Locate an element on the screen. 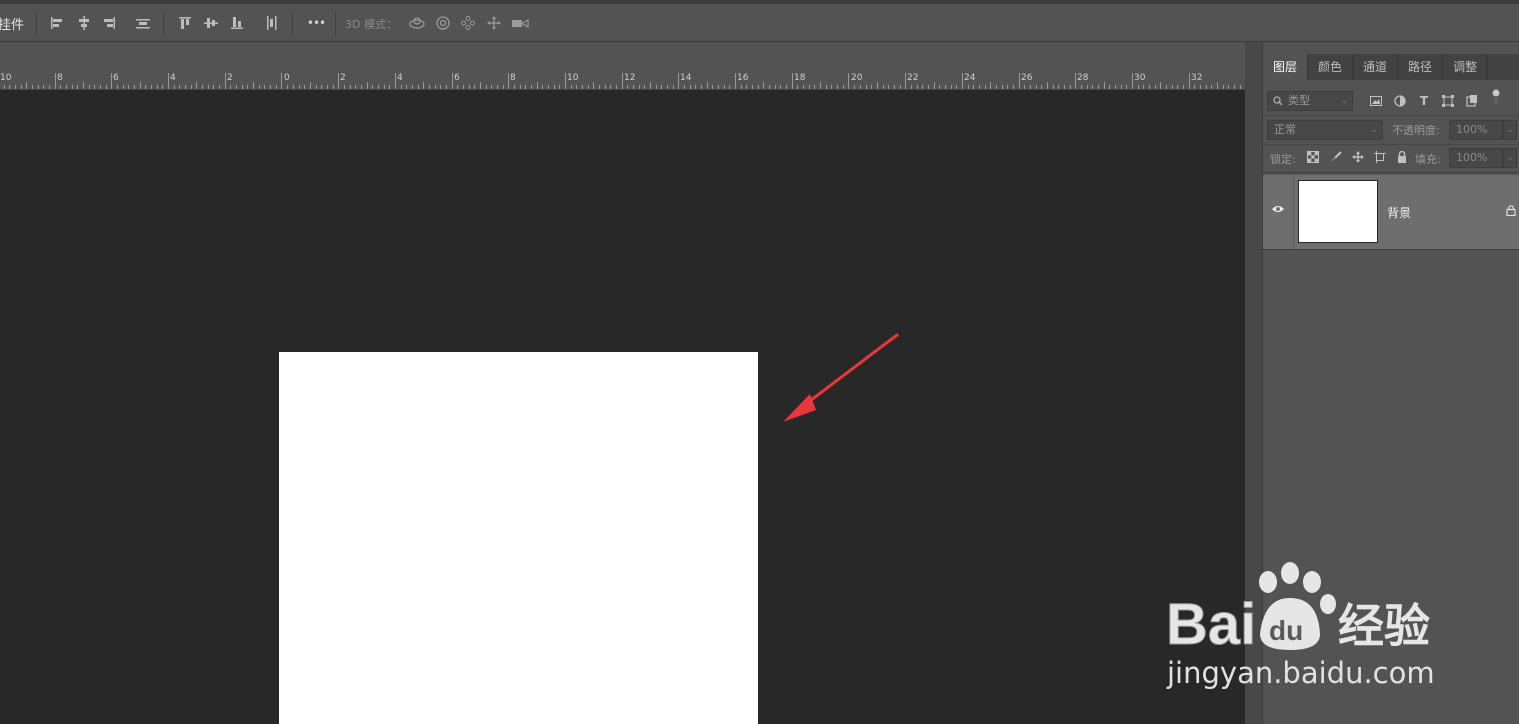 This screenshot has width=1519, height=724. layer-lock-icon is located at coordinates (1511, 210).